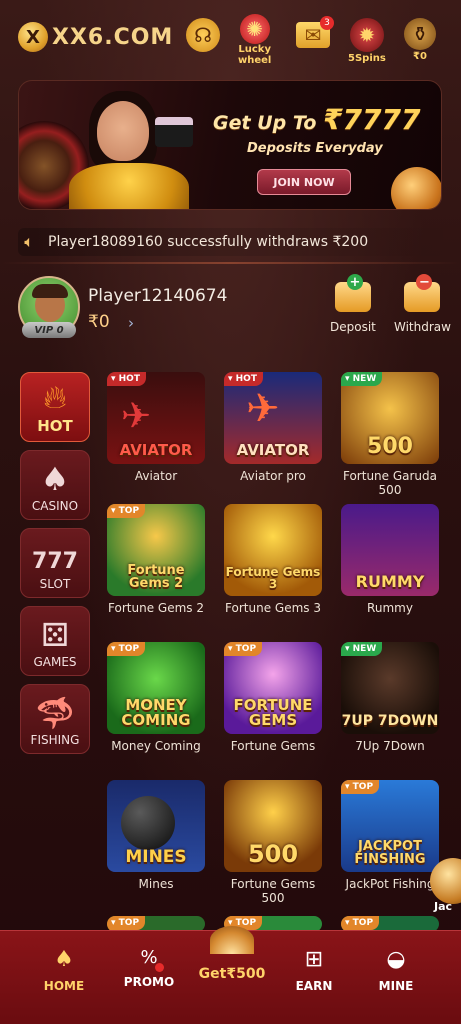 The image size is (461, 1024). Describe the element at coordinates (314, 959) in the screenshot. I see `gift-icon: ⊞` at that location.